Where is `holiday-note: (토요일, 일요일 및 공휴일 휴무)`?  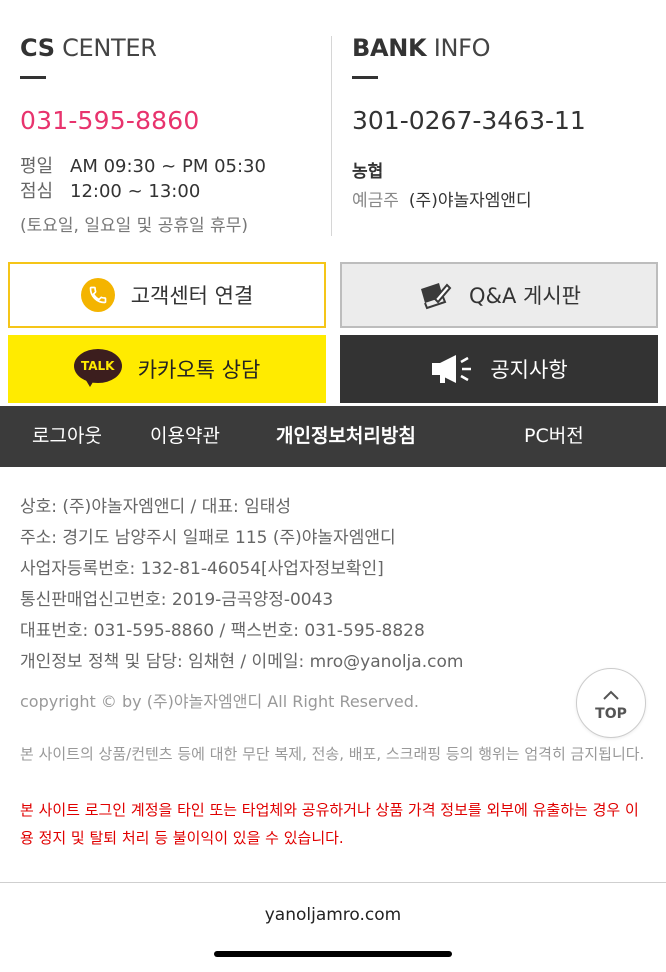 holiday-note: (토요일, 일요일 및 공휴일 휴무) is located at coordinates (134, 226).